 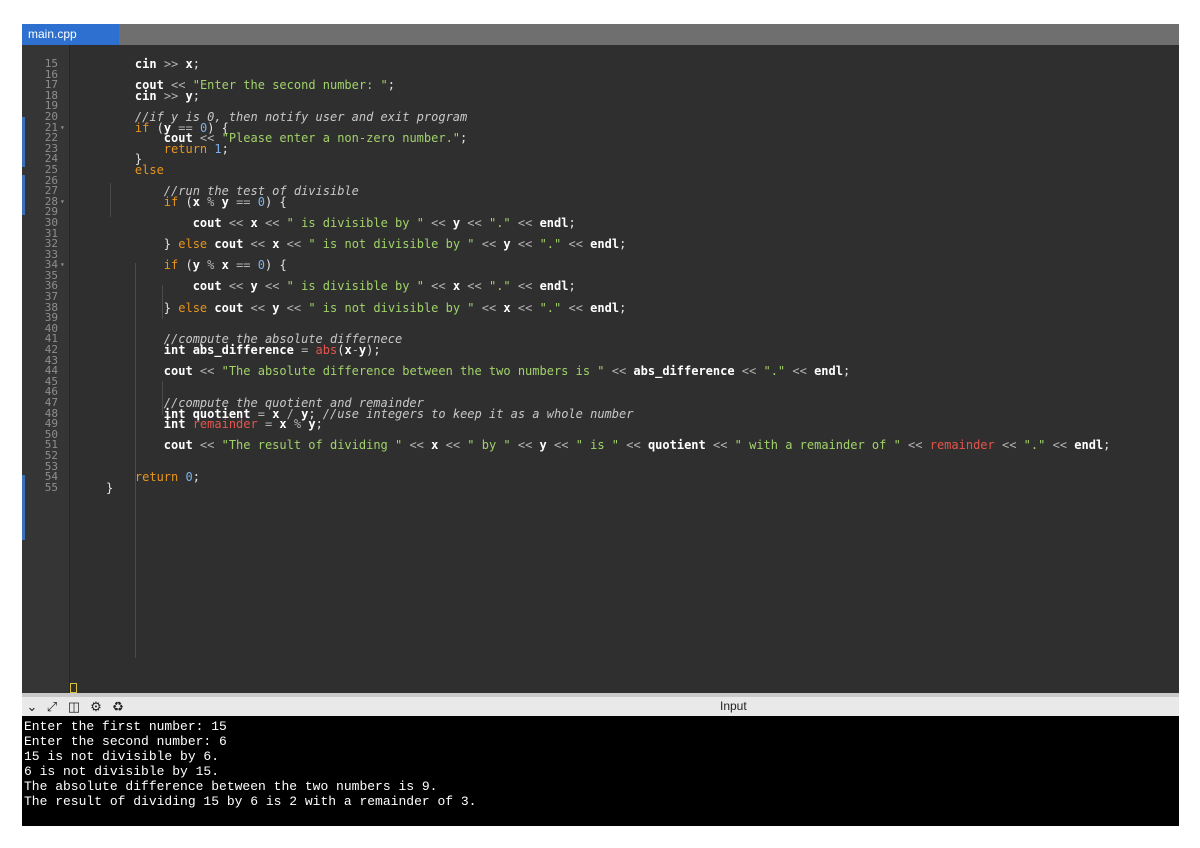 What do you see at coordinates (70, 34) in the screenshot?
I see `tab-main-cpp: main.cpp` at bounding box center [70, 34].